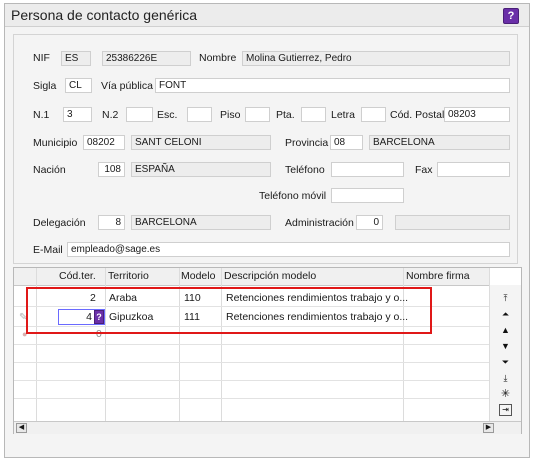  What do you see at coordinates (343, 115) in the screenshot?
I see `letra-label: Letra` at bounding box center [343, 115].